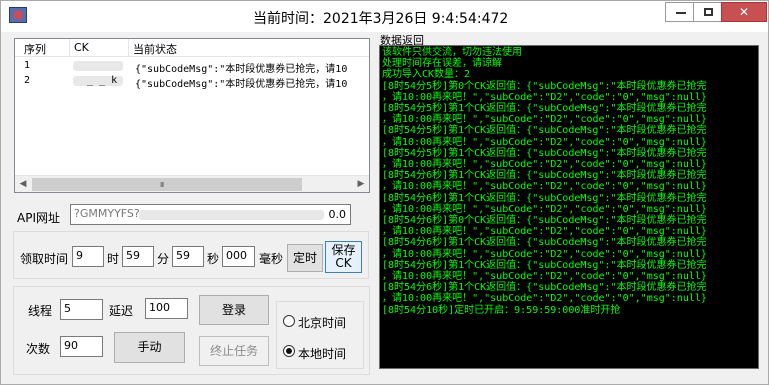 This screenshot has width=769, height=385. I want to click on app-icon, so click(18, 15).